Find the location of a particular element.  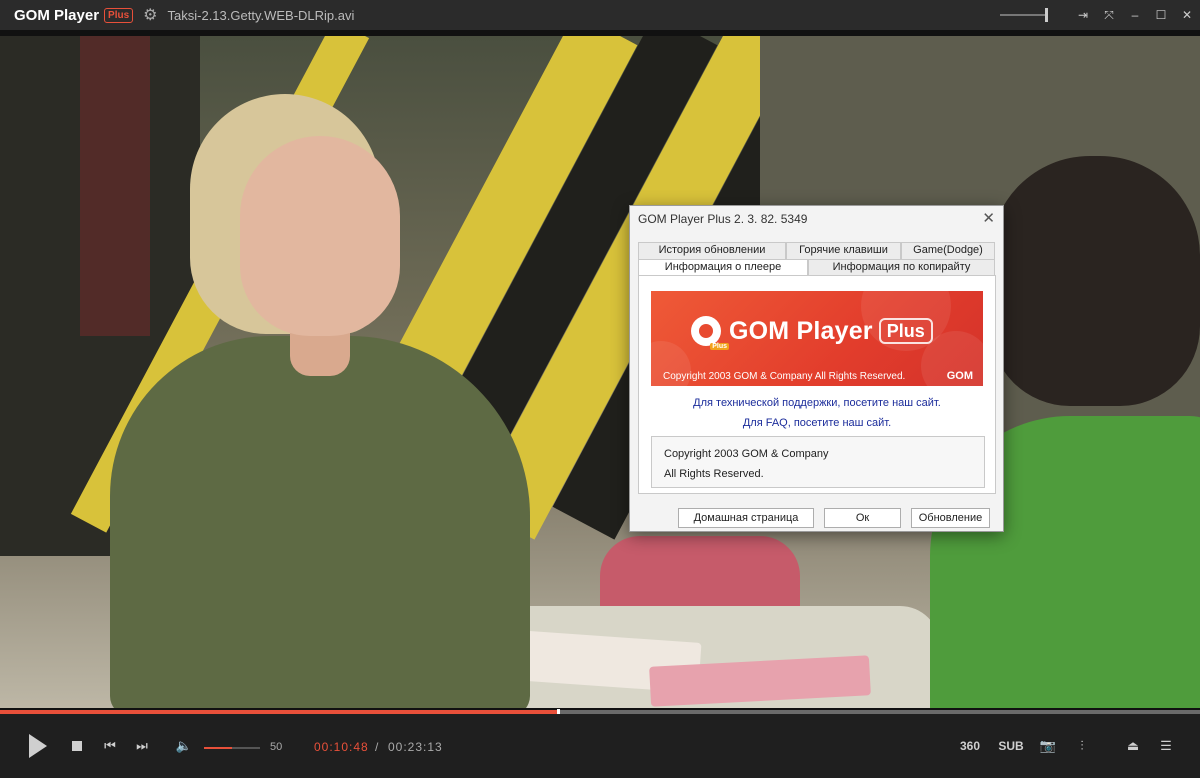

banner-logo: Plus GOM Player Plus is located at coordinates (812, 333).